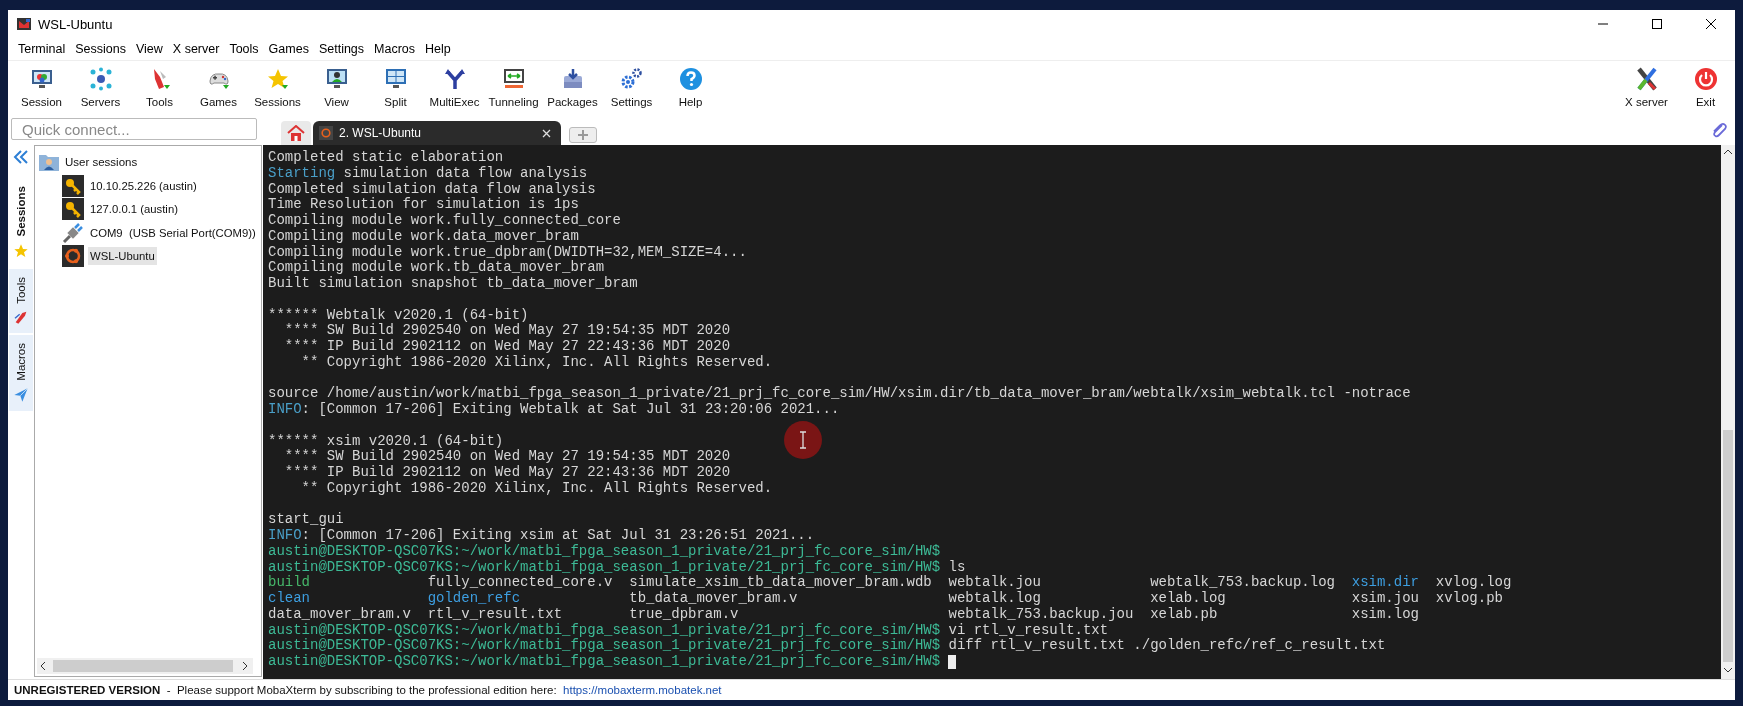 This screenshot has width=1743, height=706. I want to click on session-item: 10.10.25.226 (austin), so click(143, 185).